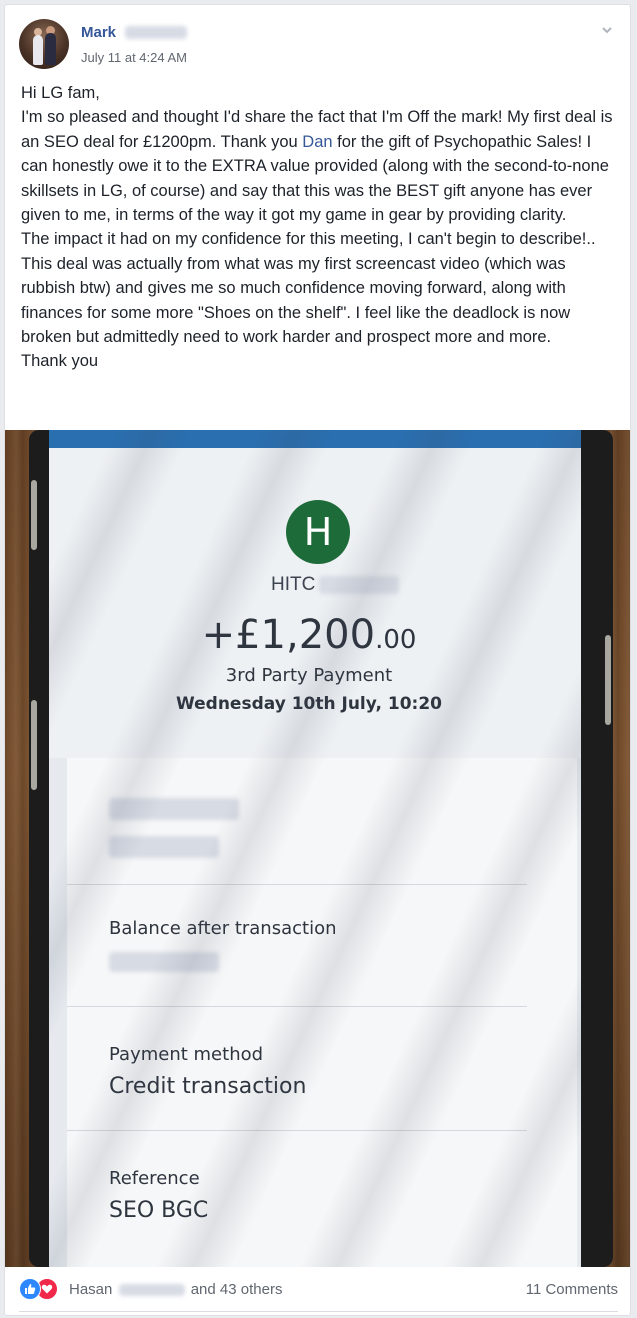  I want to click on author-name-row: Mark, so click(134, 34).